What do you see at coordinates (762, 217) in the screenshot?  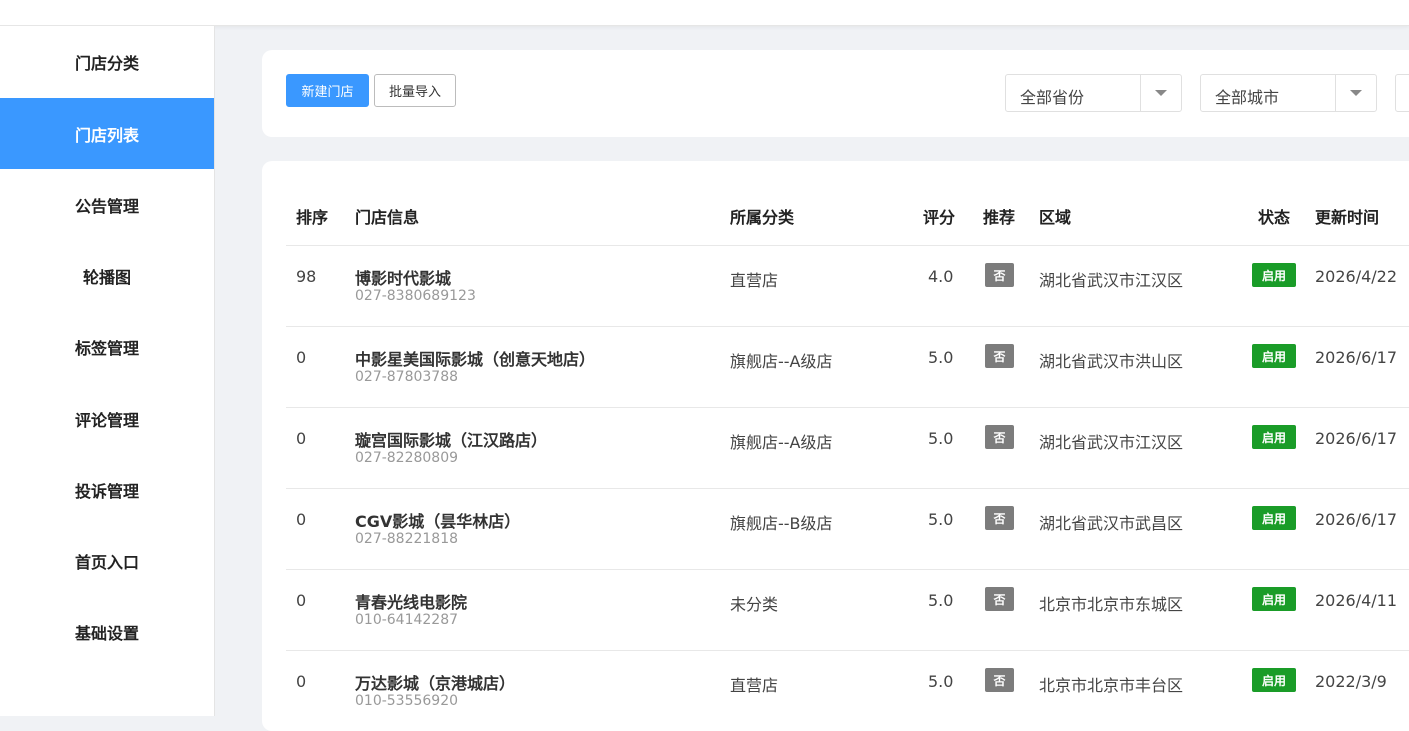 I see `column-header-category: 所属分类` at bounding box center [762, 217].